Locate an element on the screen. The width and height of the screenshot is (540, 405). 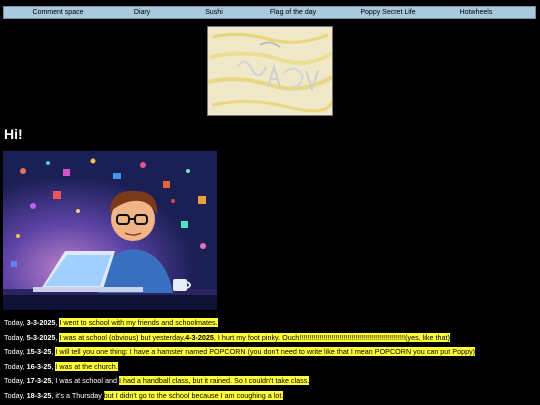
entry-date: 3-3-2025 is located at coordinates (41, 322).